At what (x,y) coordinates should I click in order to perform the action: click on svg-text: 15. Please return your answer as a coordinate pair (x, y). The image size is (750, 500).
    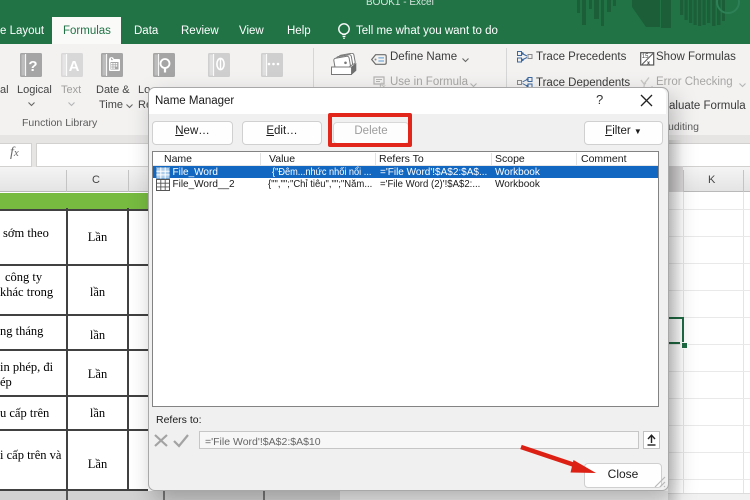
    Looking at the image, I should click on (645, 57).